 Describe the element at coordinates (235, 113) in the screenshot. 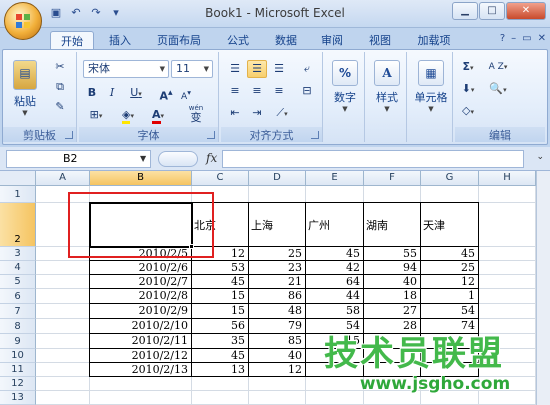

I see `decrease-indent-icon: ⇤` at that location.